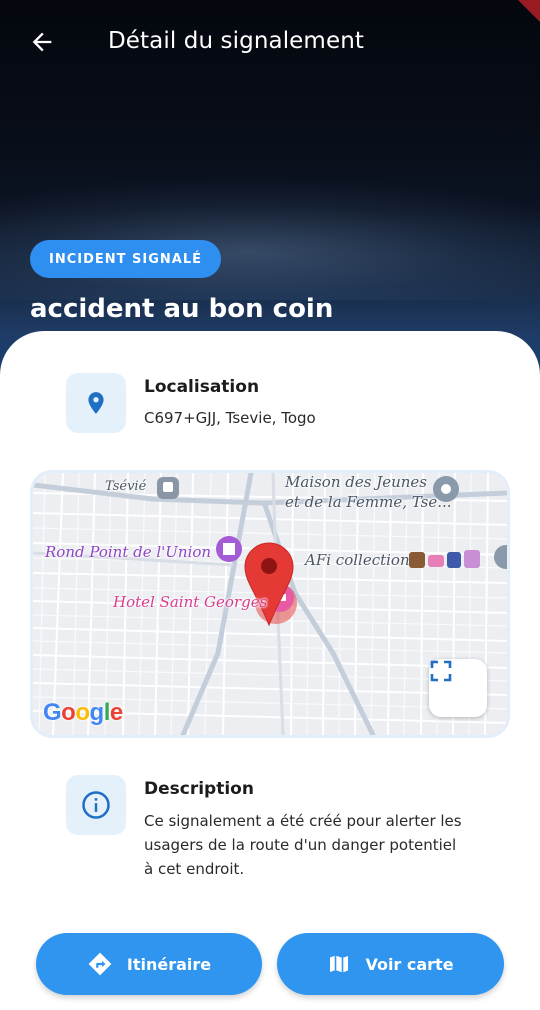 The width and height of the screenshot is (540, 1010). What do you see at coordinates (458, 688) in the screenshot?
I see `fullscreen-button` at bounding box center [458, 688].